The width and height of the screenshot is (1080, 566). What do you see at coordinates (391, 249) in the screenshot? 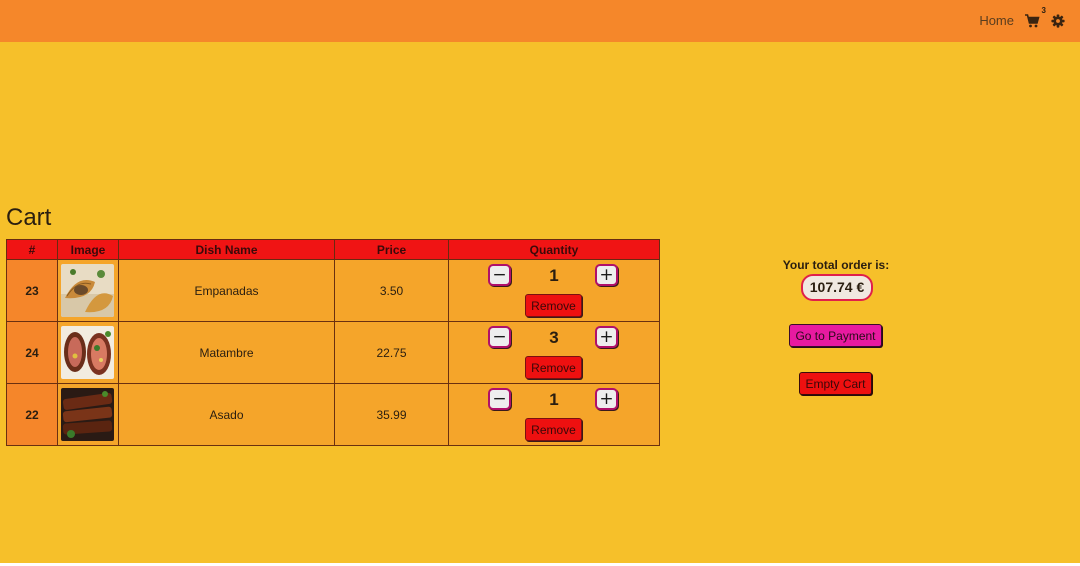
I see `header-price: Price` at bounding box center [391, 249].